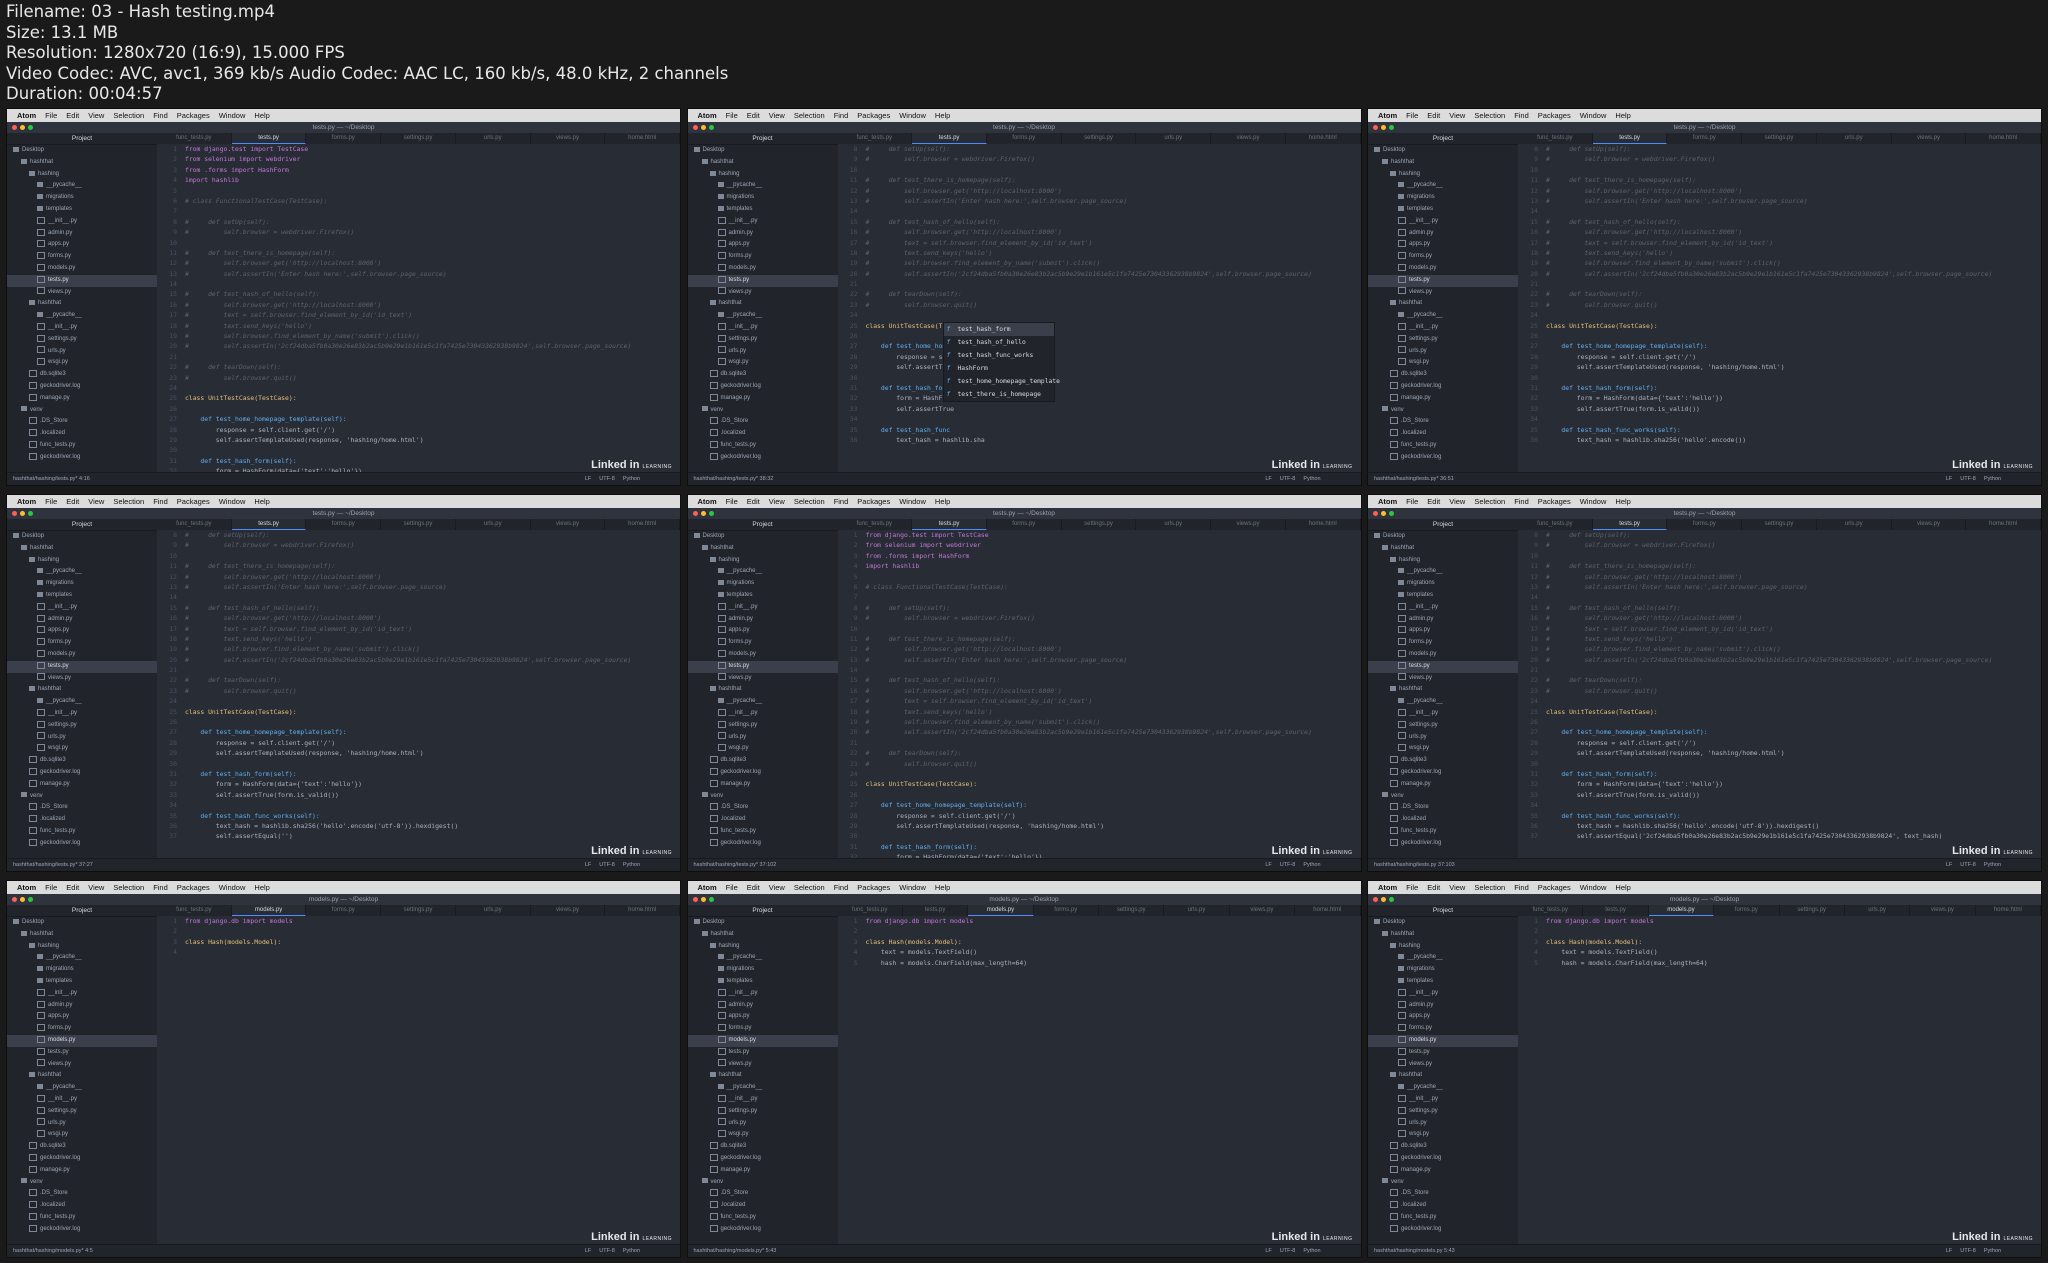  Describe the element at coordinates (763, 596) in the screenshot. I see `tree-item: templates` at that location.